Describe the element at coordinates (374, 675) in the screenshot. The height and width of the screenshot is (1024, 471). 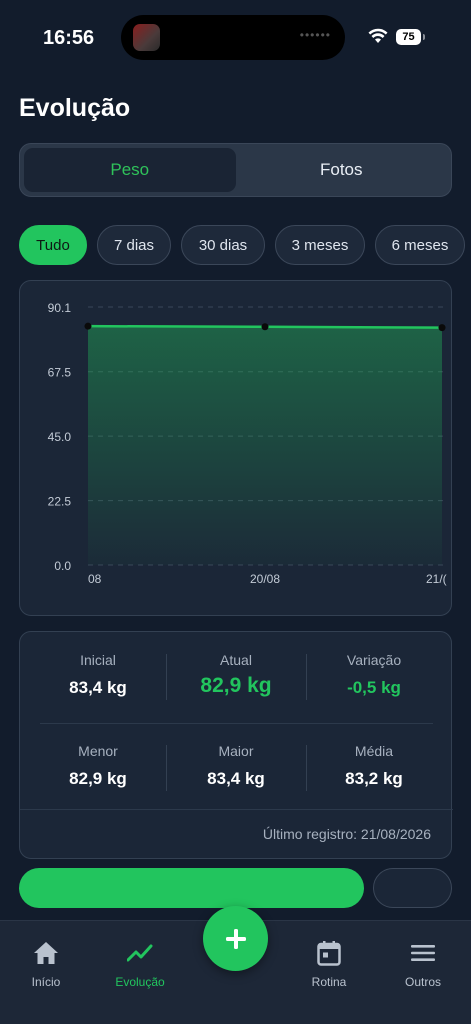
I see `stat-variacao: Variação -0,5 kg` at that location.